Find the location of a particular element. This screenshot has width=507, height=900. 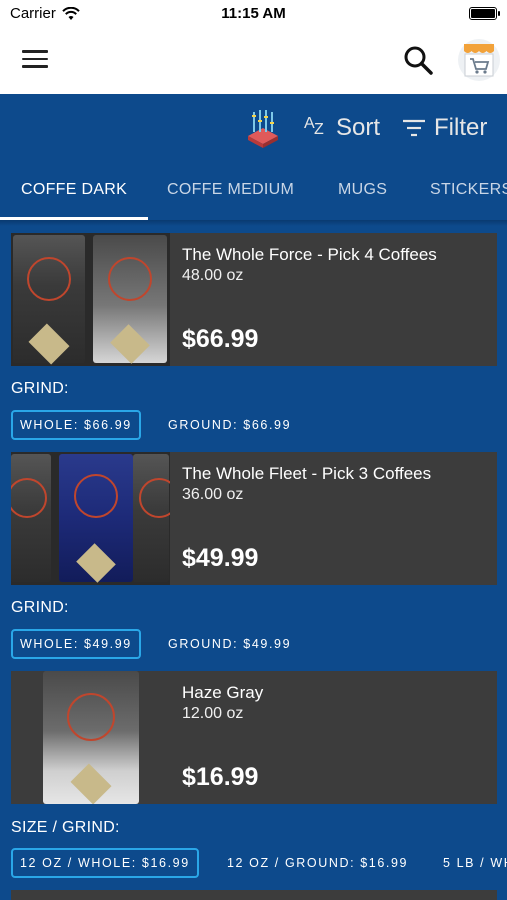

sort-button: A Z Sort is located at coordinates (342, 128).